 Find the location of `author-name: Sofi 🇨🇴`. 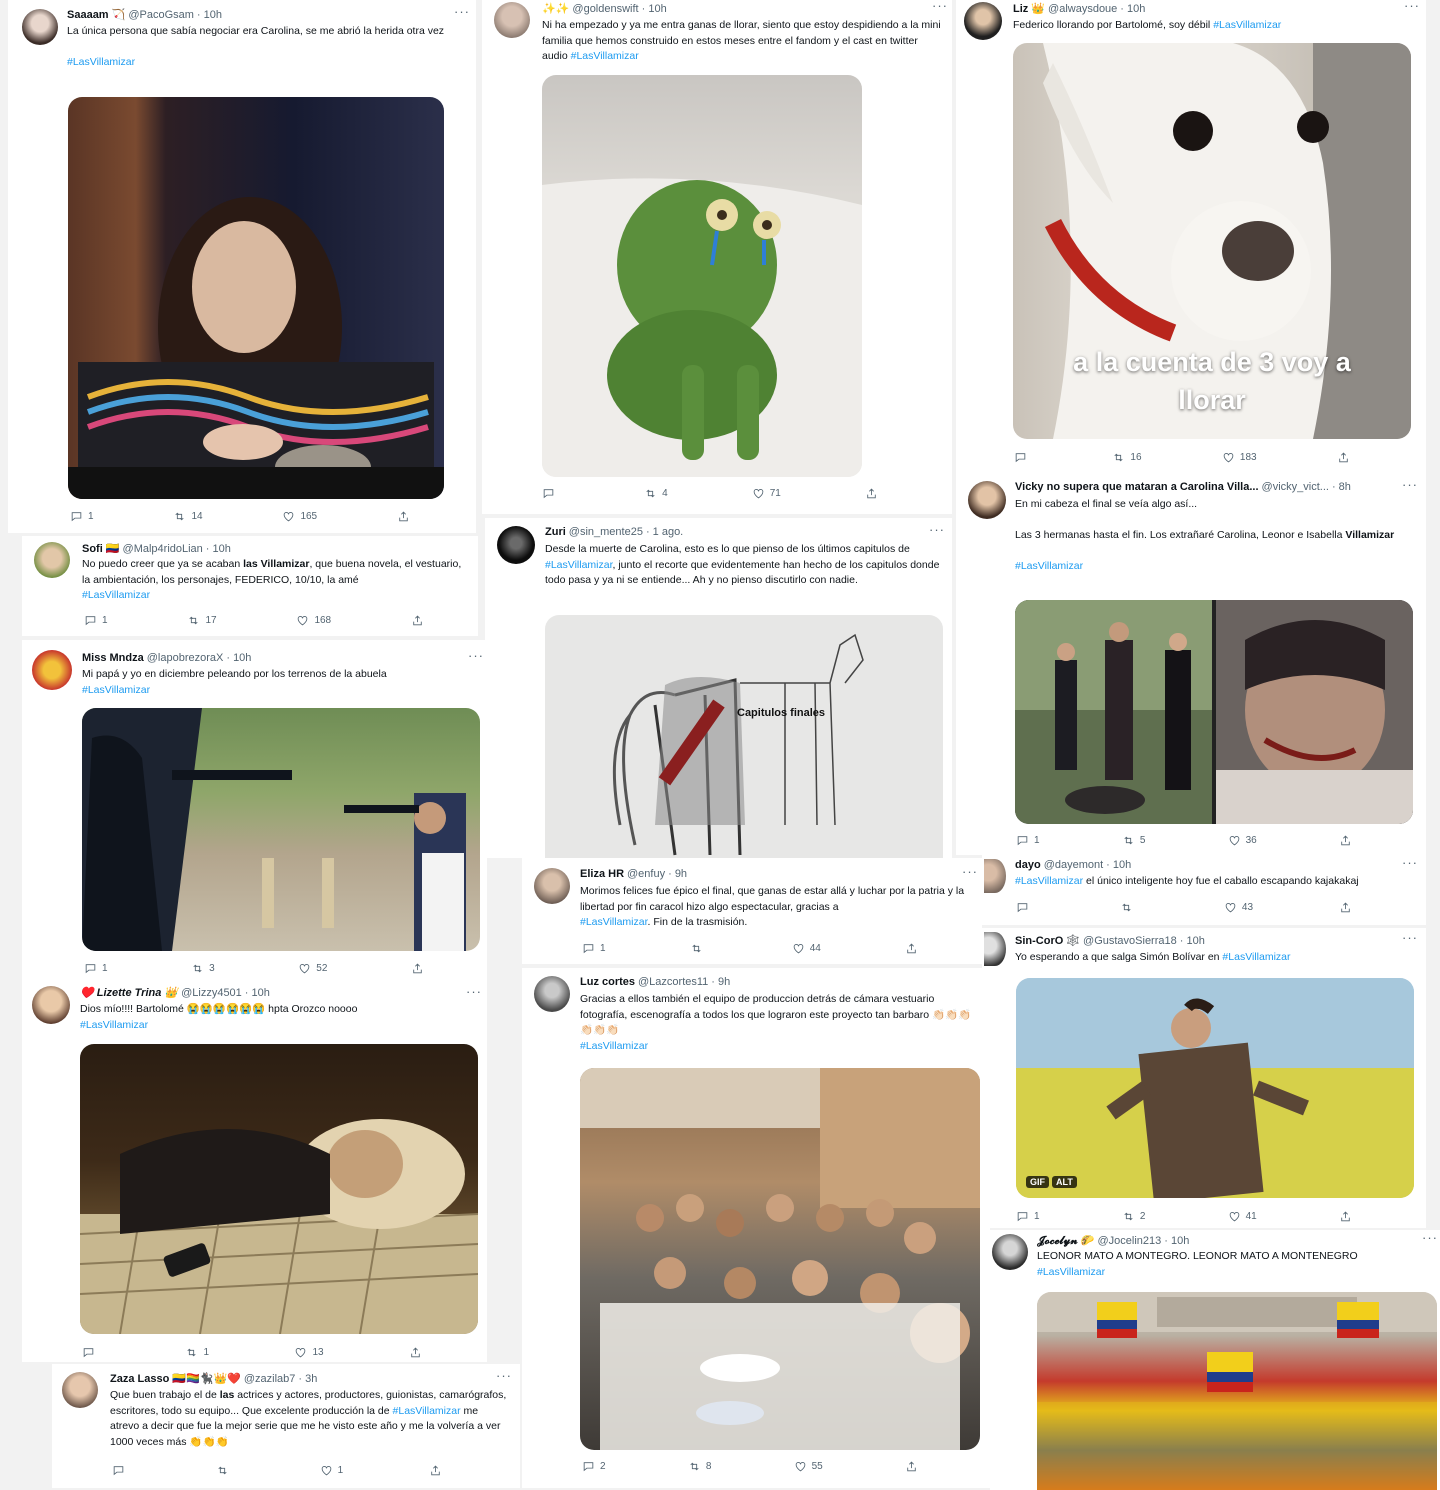

author-name: Sofi 🇨🇴 is located at coordinates (101, 549).